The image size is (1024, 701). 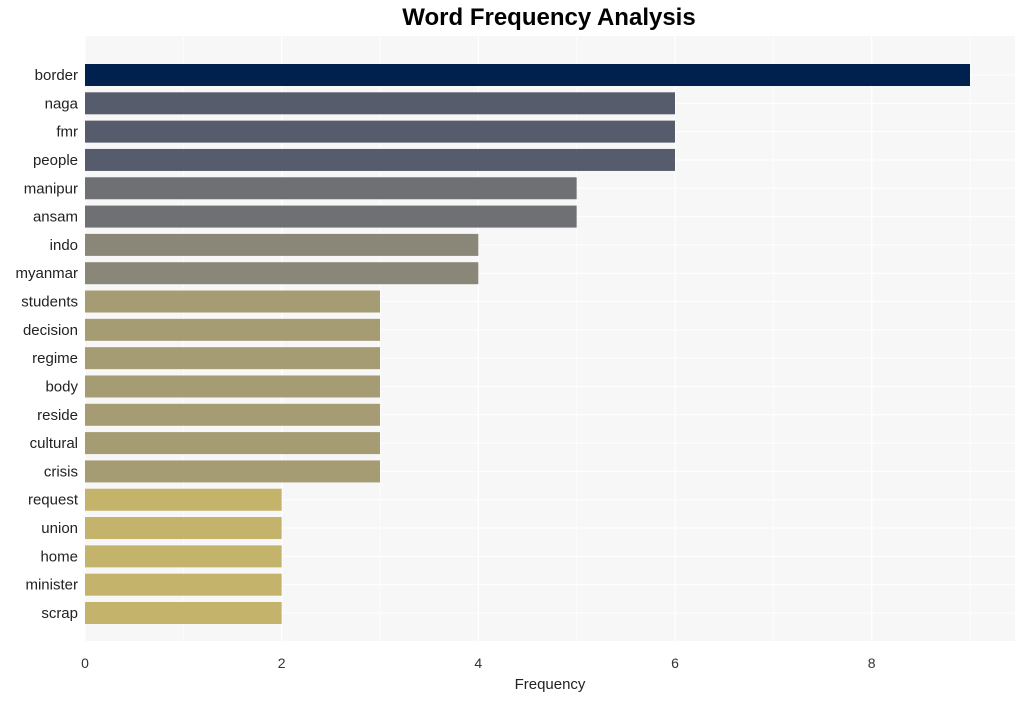 What do you see at coordinates (380, 159) in the screenshot?
I see `bar-people` at bounding box center [380, 159].